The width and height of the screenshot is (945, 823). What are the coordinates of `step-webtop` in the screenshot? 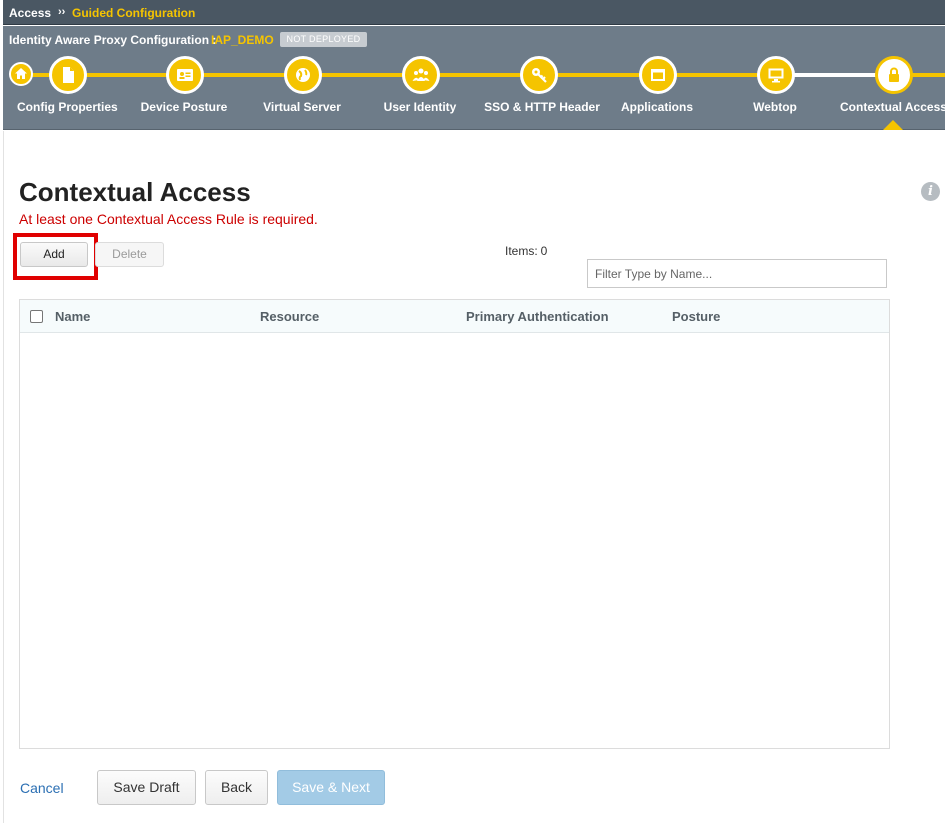 It's located at (776, 75).